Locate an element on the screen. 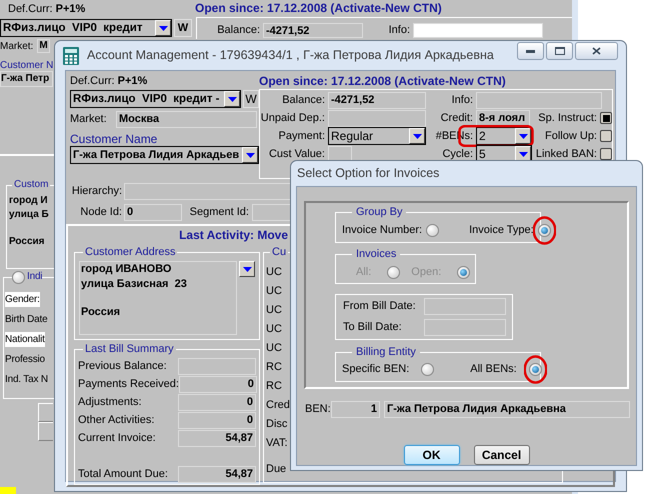  group-label: Billing Entity is located at coordinates (386, 352).